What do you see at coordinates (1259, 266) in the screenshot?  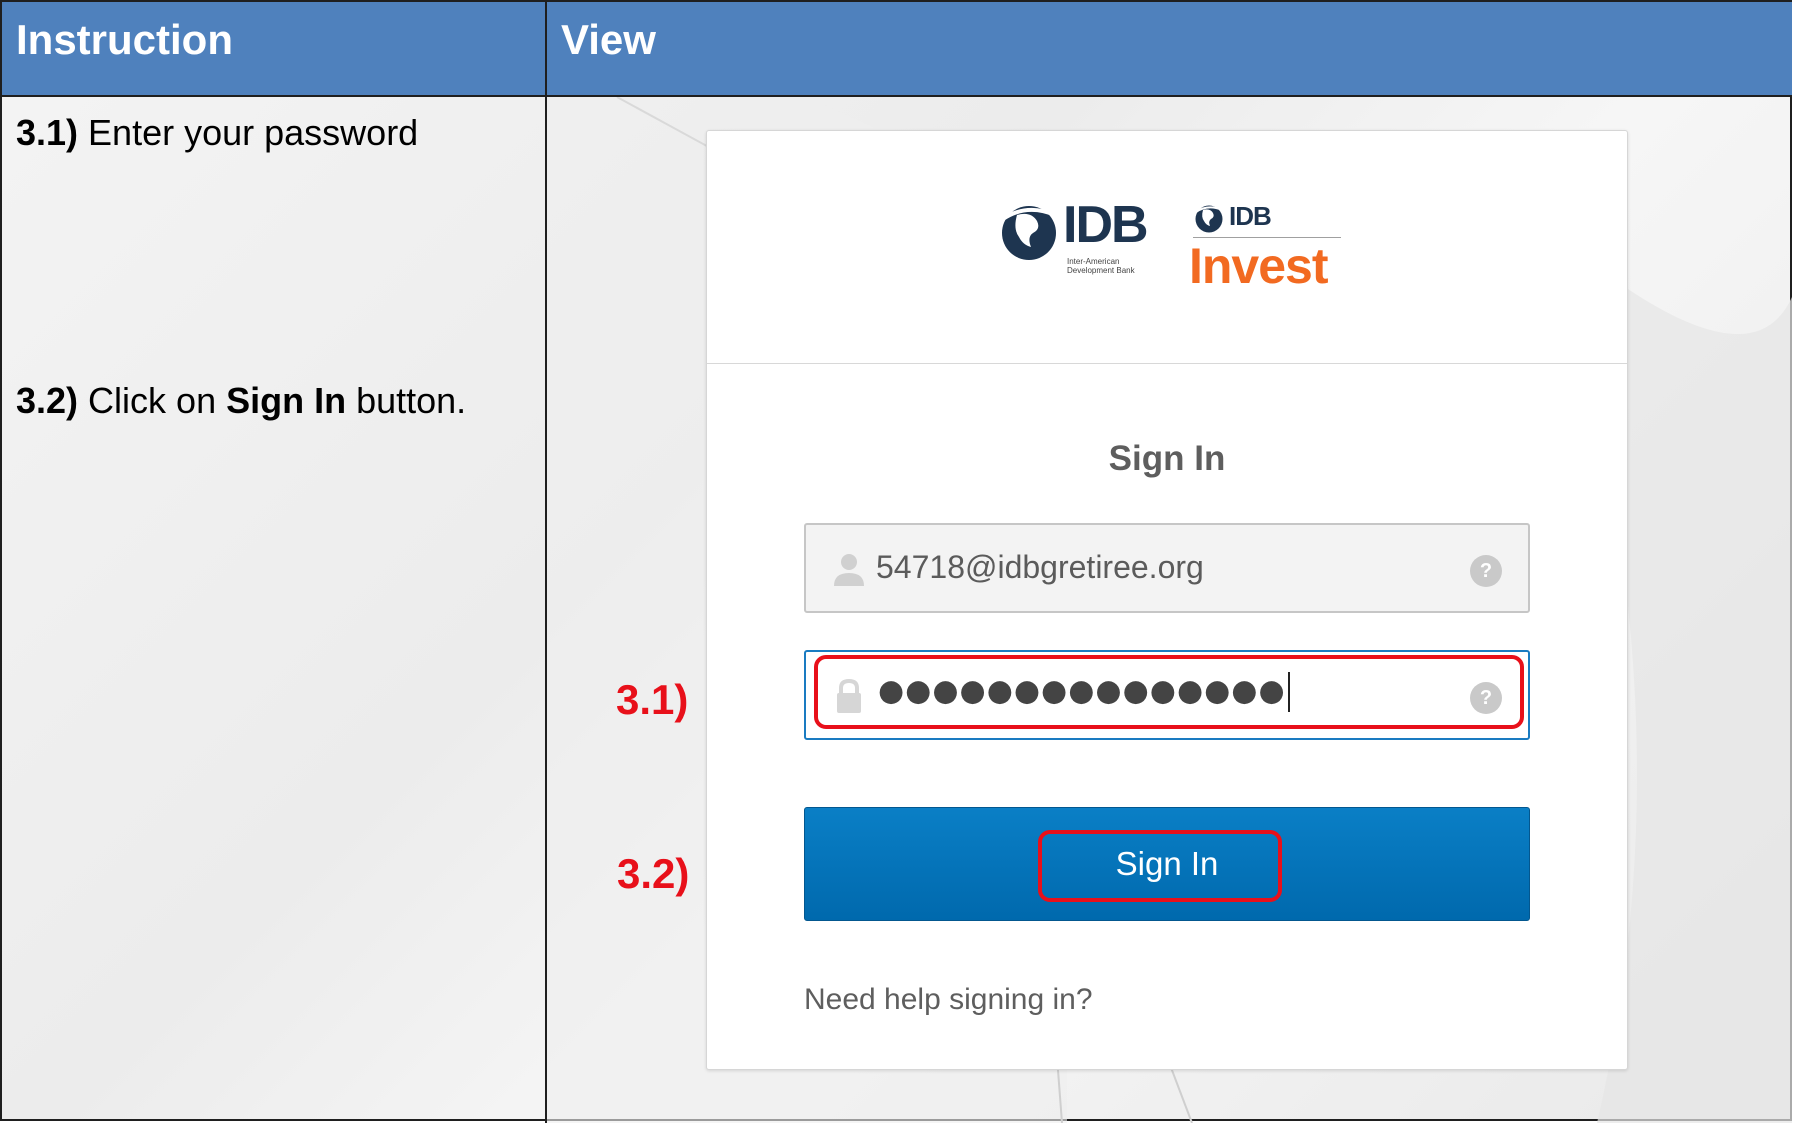 I see `logo-invest-text: Invest` at bounding box center [1259, 266].